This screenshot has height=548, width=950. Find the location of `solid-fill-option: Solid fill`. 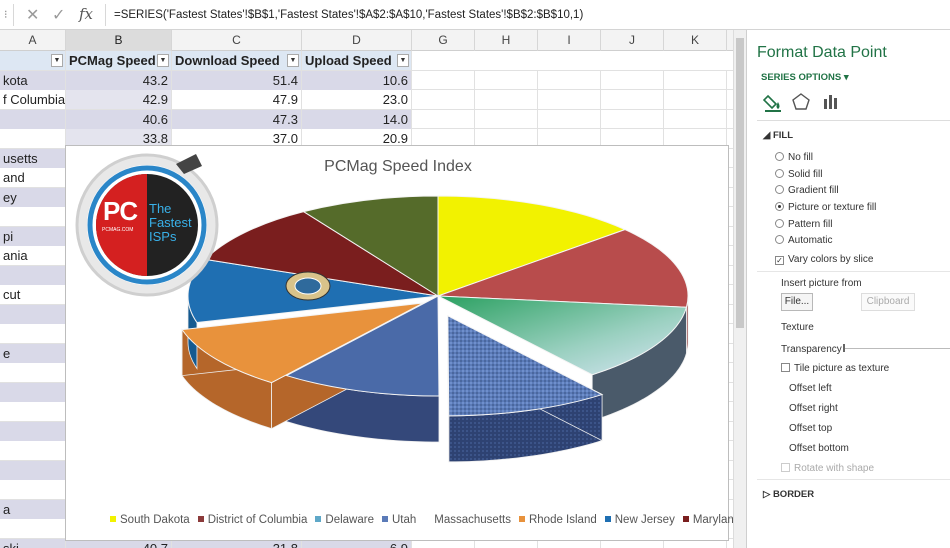

solid-fill-option: Solid fill is located at coordinates (798, 174).